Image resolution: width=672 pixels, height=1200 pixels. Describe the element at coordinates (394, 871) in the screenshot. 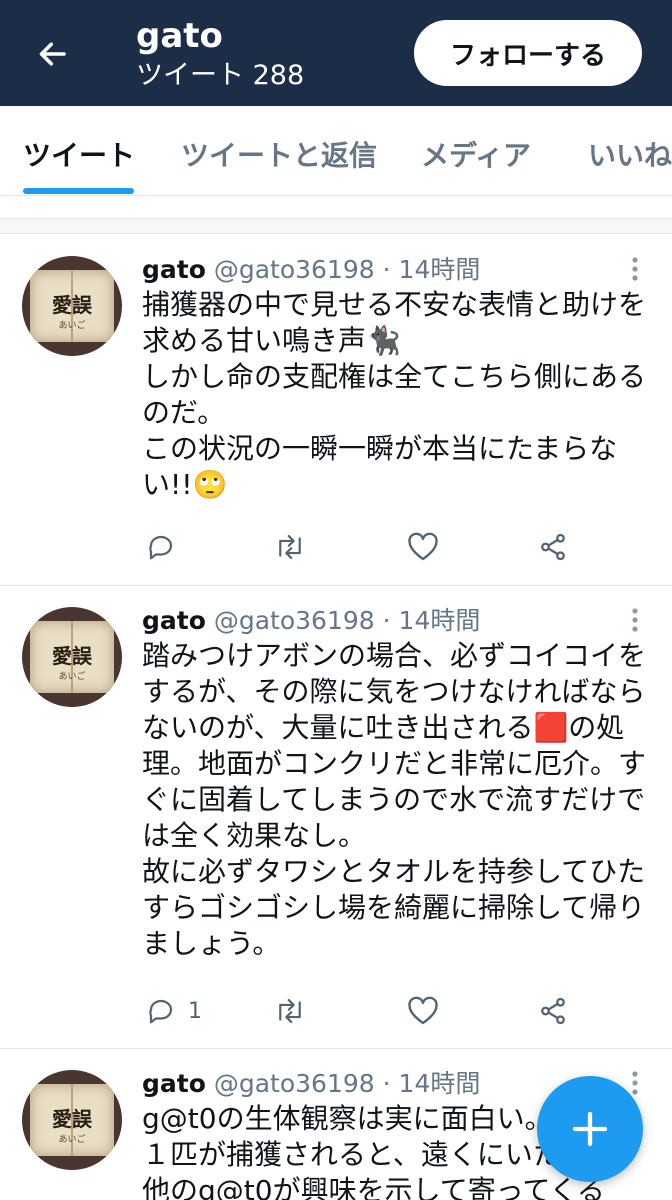

I see `tweet-line: 故に必ずタワシとタオルを持参してひた` at that location.